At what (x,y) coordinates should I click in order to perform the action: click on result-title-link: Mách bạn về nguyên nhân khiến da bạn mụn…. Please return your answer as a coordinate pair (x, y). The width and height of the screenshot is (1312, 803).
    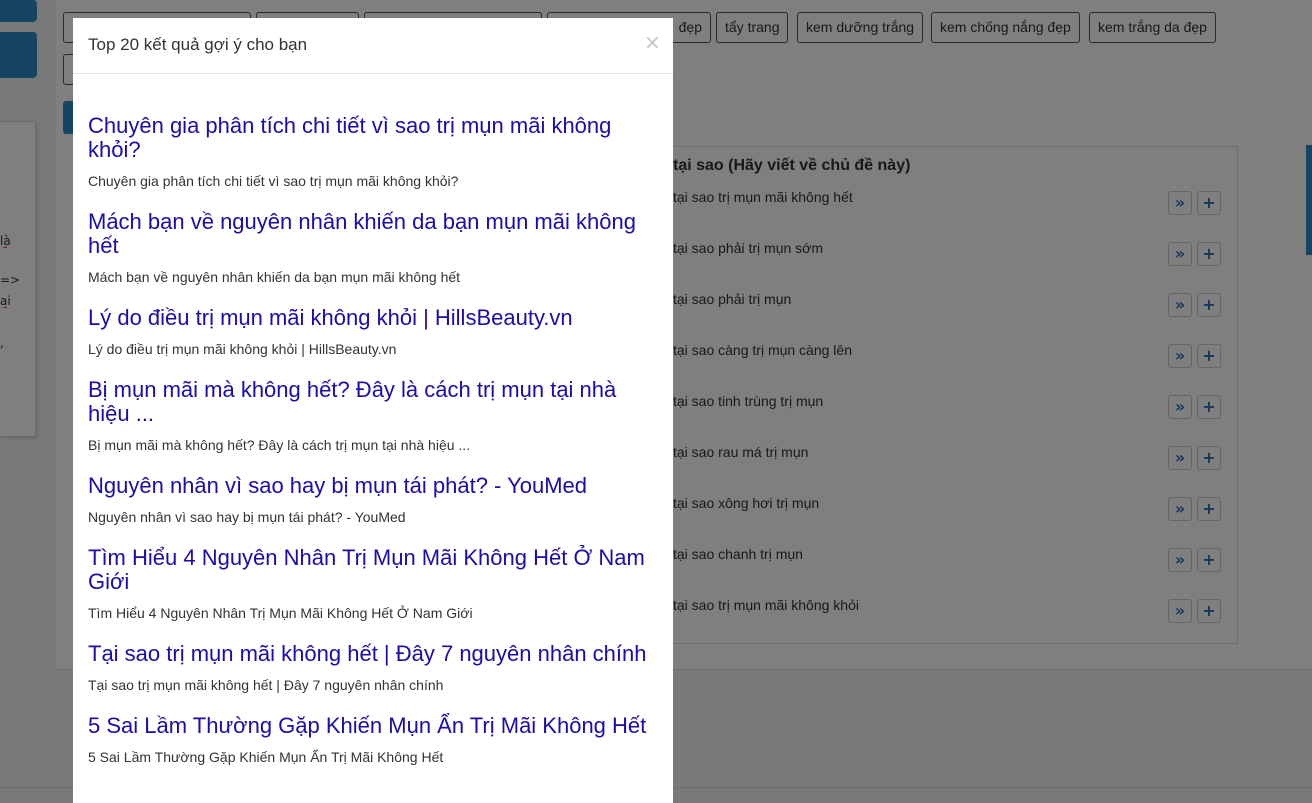
    Looking at the image, I should click on (373, 234).